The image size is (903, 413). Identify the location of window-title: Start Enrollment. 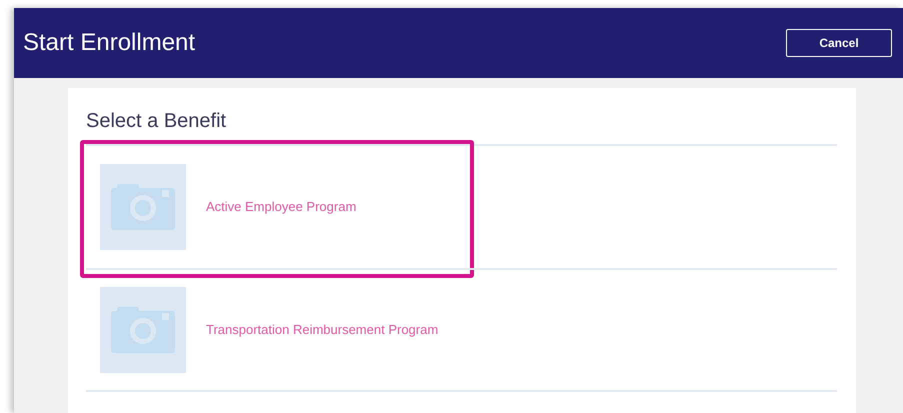
(109, 43).